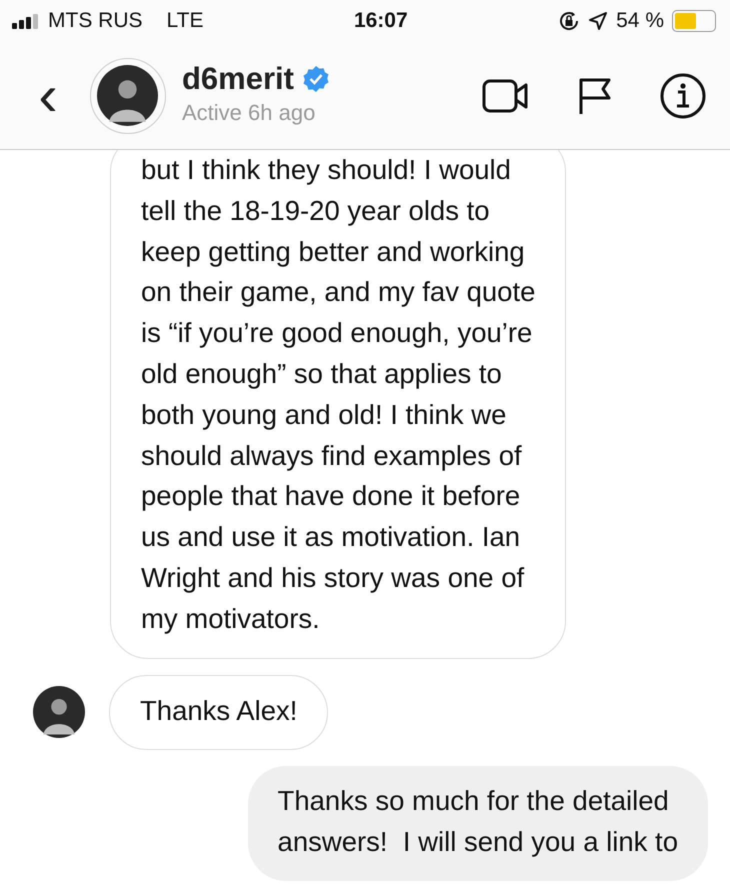  What do you see at coordinates (185, 21) in the screenshot?
I see `network-type: LTE` at bounding box center [185, 21].